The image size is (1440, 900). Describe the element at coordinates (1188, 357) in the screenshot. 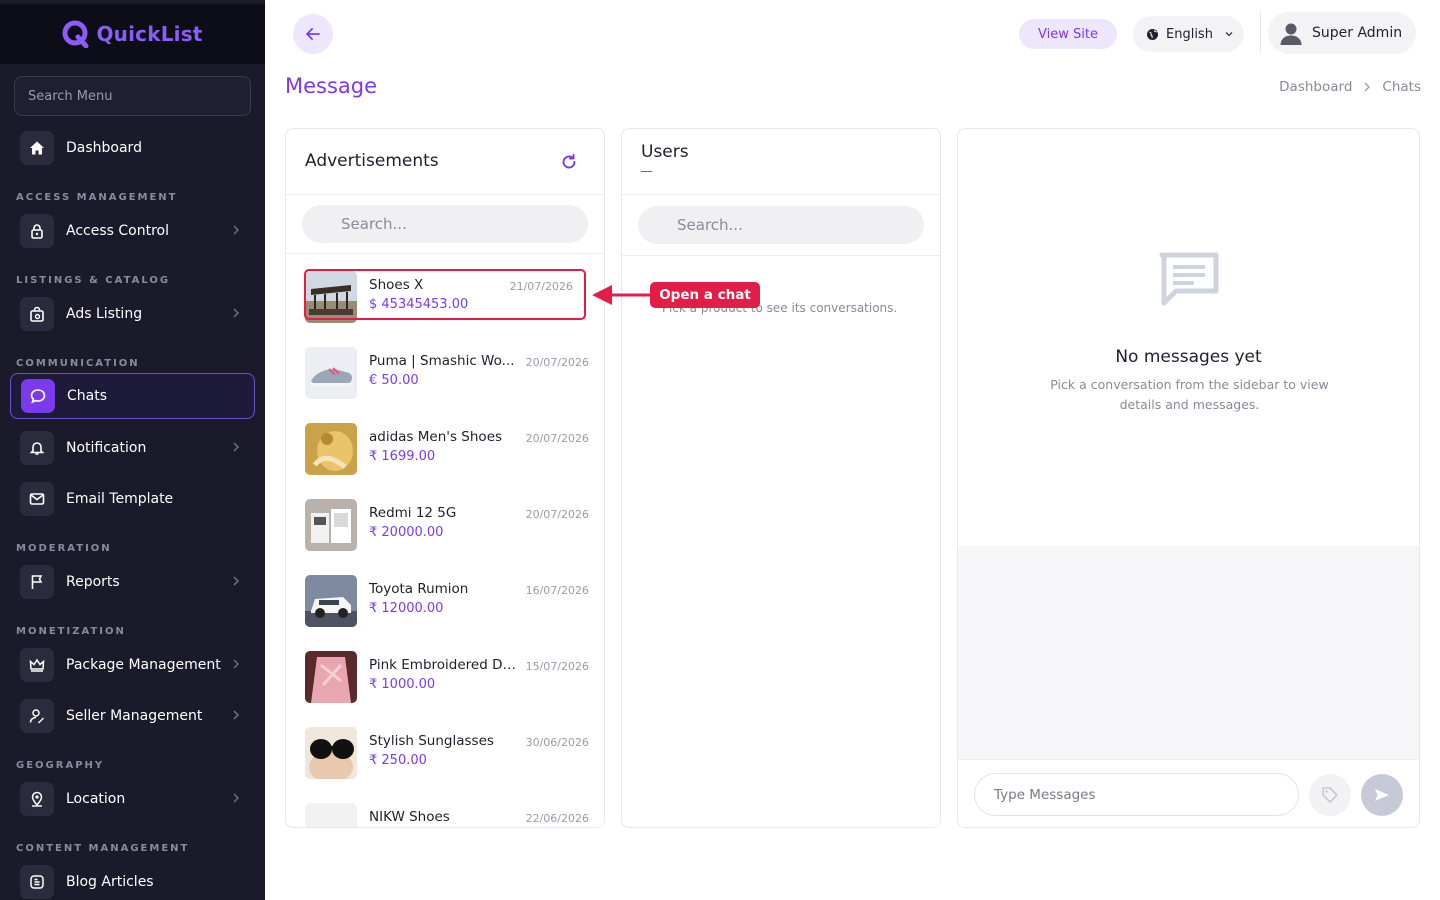

I see `empty-state-title: No messages yet` at that location.